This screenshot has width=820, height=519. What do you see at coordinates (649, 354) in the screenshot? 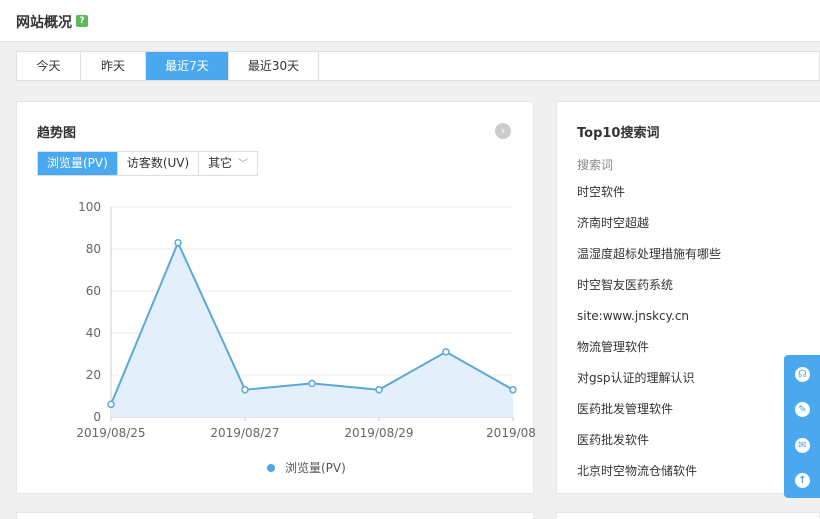
I see `keyword-item: 物流管理软件` at bounding box center [649, 354].